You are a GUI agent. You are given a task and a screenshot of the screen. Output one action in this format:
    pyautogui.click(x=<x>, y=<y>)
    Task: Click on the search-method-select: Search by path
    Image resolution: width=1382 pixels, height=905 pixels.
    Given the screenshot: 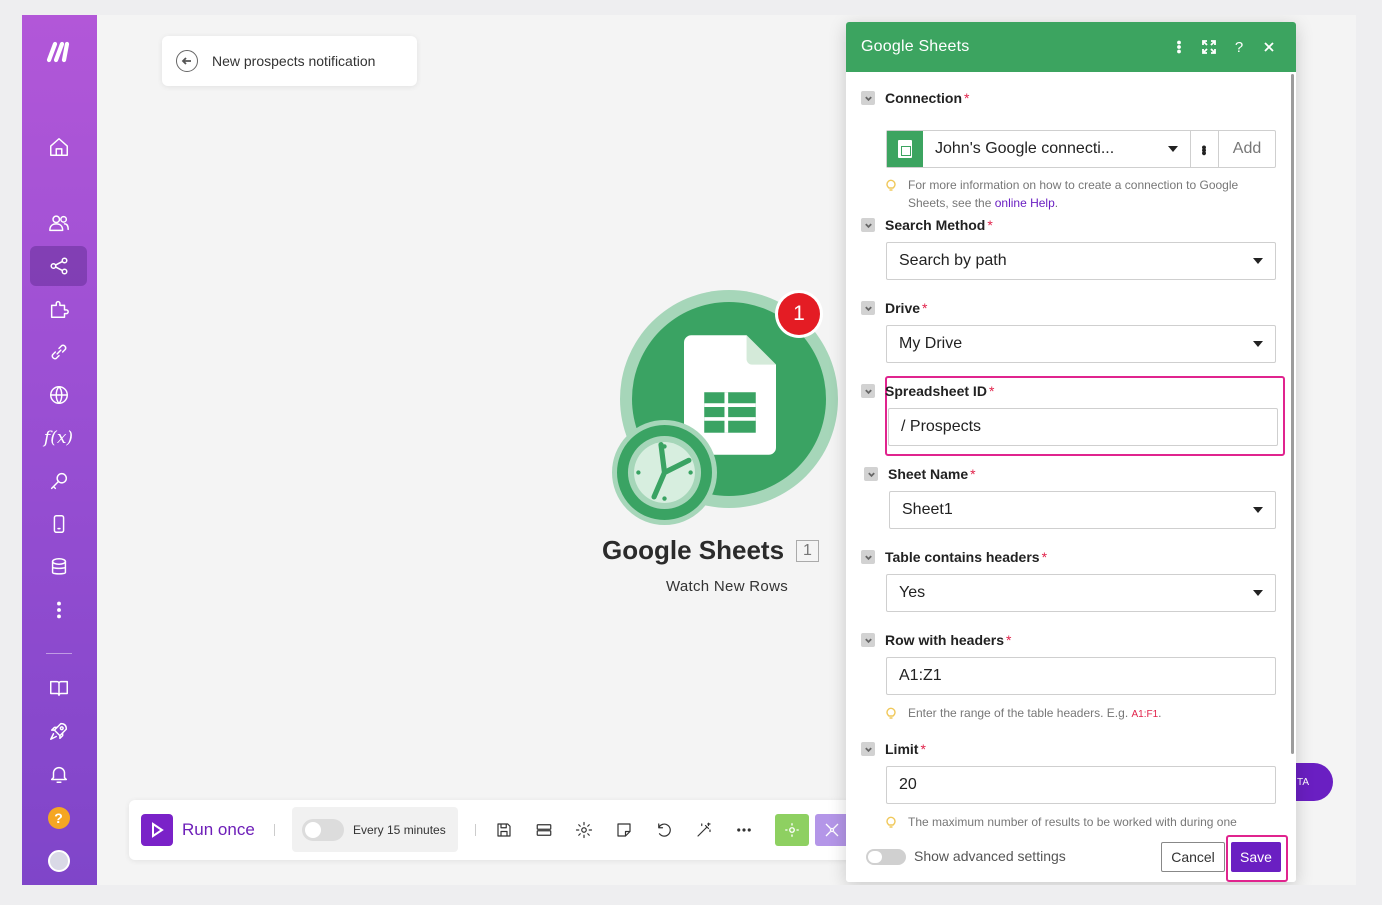 What is the action you would take?
    pyautogui.click(x=1081, y=261)
    